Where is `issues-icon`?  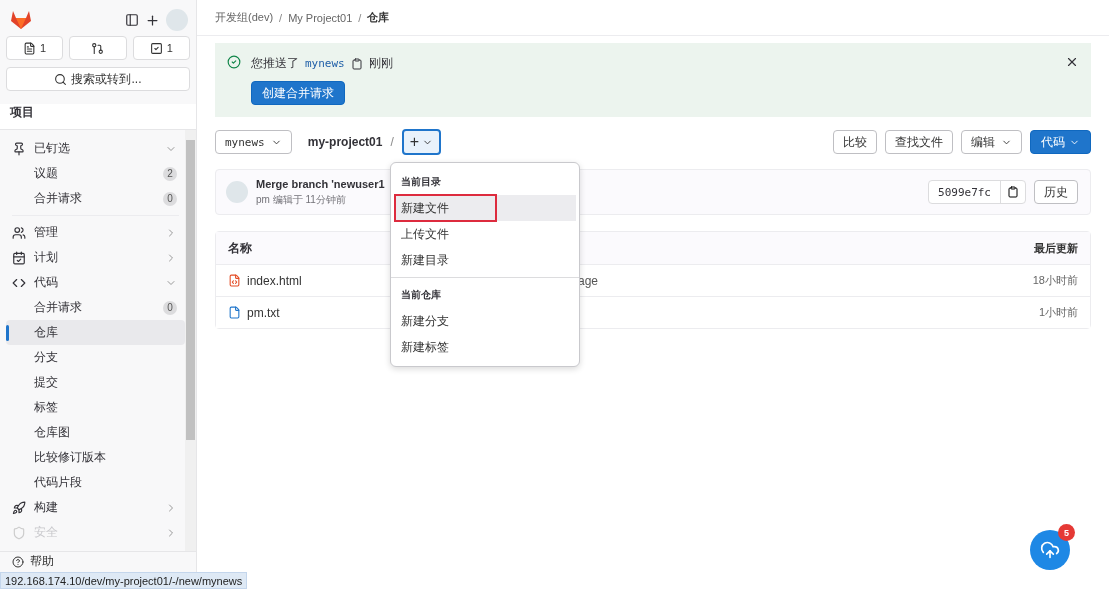 issues-icon is located at coordinates (30, 48).